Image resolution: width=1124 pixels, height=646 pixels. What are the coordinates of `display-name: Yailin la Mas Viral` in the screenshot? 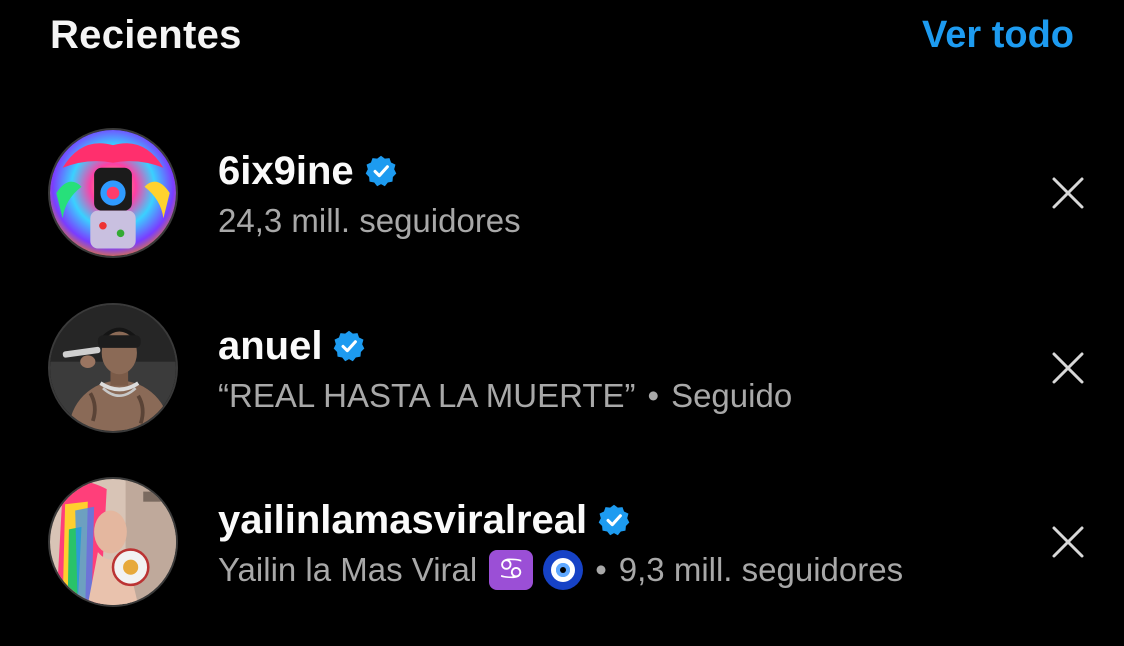 It's located at (348, 570).